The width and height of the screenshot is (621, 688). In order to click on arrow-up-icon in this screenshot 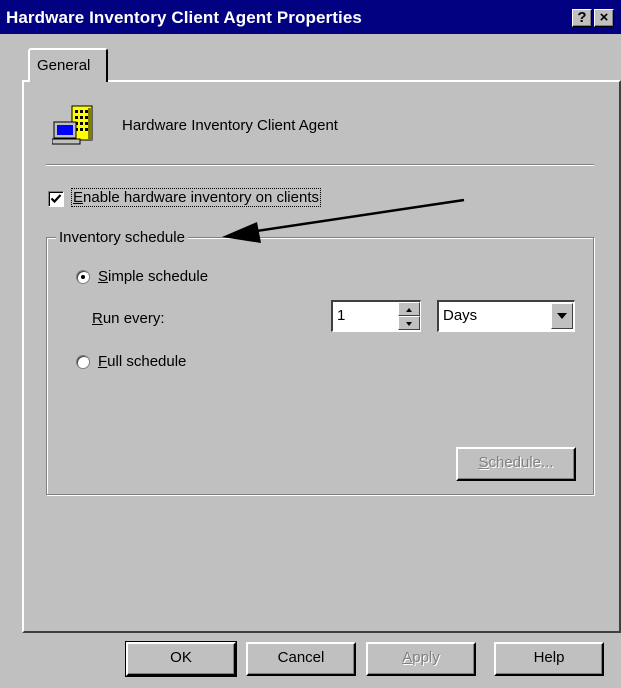, I will do `click(409, 310)`.